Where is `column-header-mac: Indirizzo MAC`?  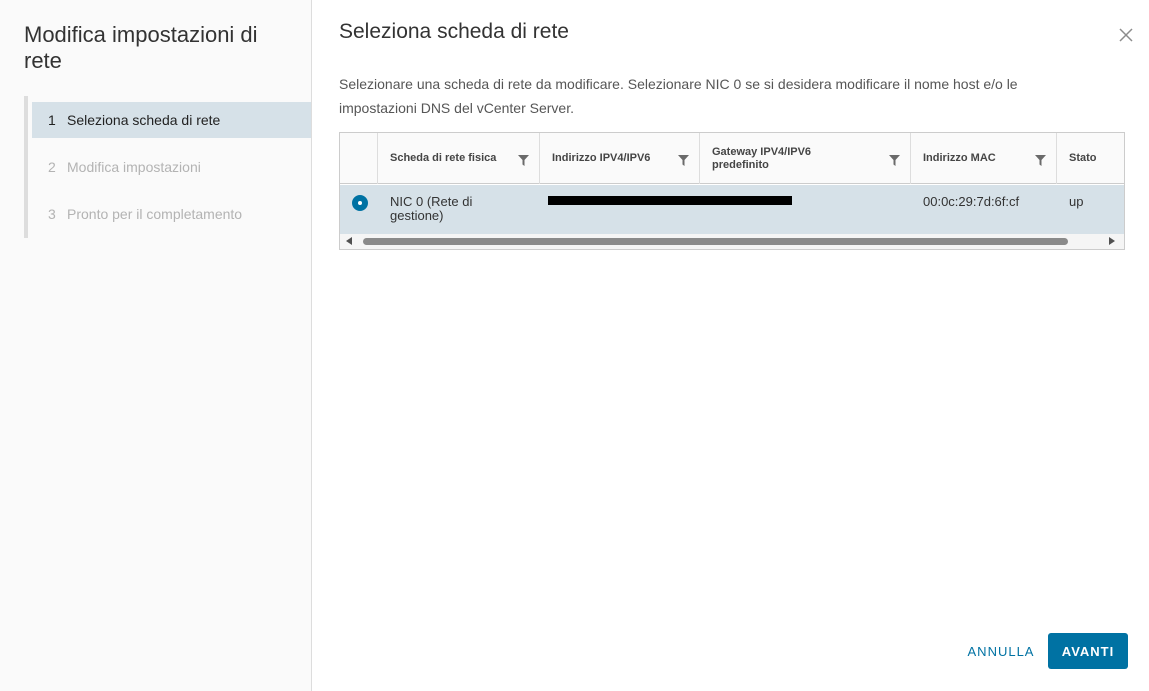 column-header-mac: Indirizzo MAC is located at coordinates (984, 158).